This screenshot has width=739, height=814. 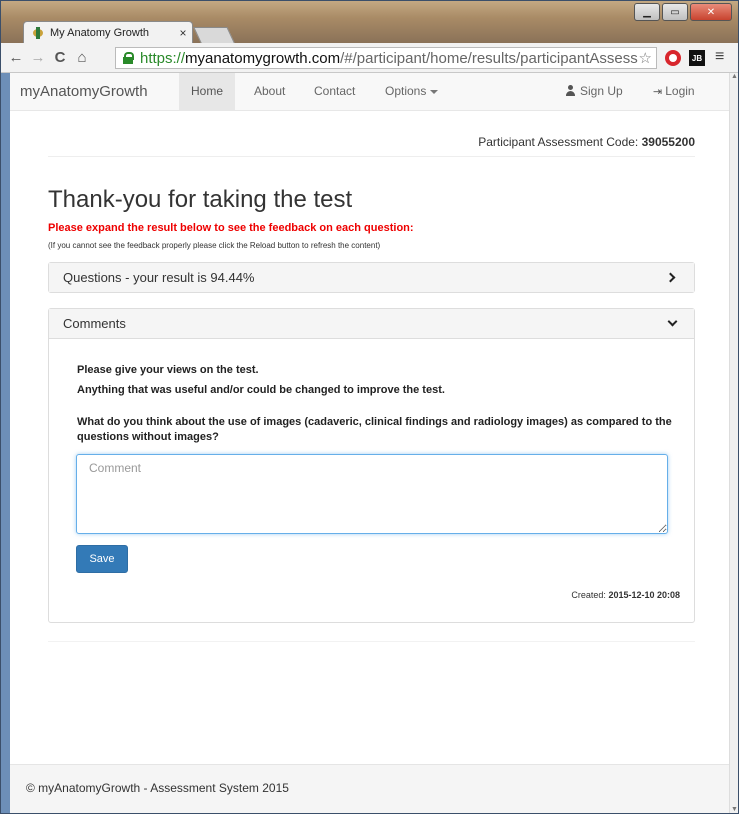 I want to click on created-timestamp: Created: 2015-12-10 20:08, so click(x=625, y=595).